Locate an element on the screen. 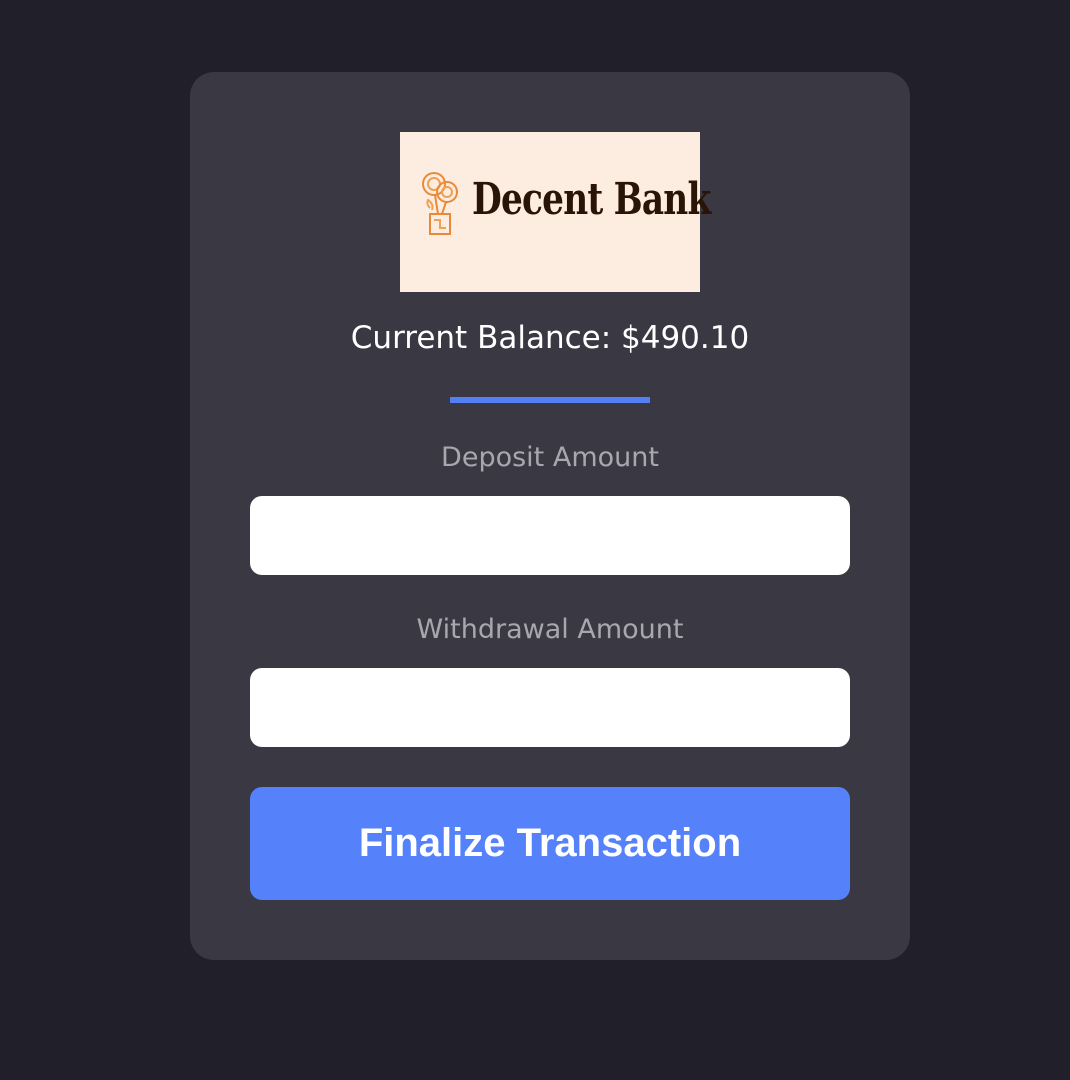 The width and height of the screenshot is (1070, 1080). withdrawal-amount-label: Withdrawal Amount is located at coordinates (550, 629).